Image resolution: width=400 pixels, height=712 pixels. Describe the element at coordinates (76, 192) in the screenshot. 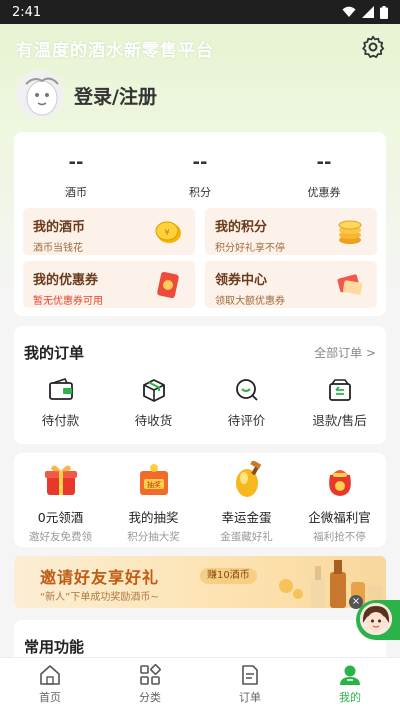

I see `stat-label: 酒币` at that location.